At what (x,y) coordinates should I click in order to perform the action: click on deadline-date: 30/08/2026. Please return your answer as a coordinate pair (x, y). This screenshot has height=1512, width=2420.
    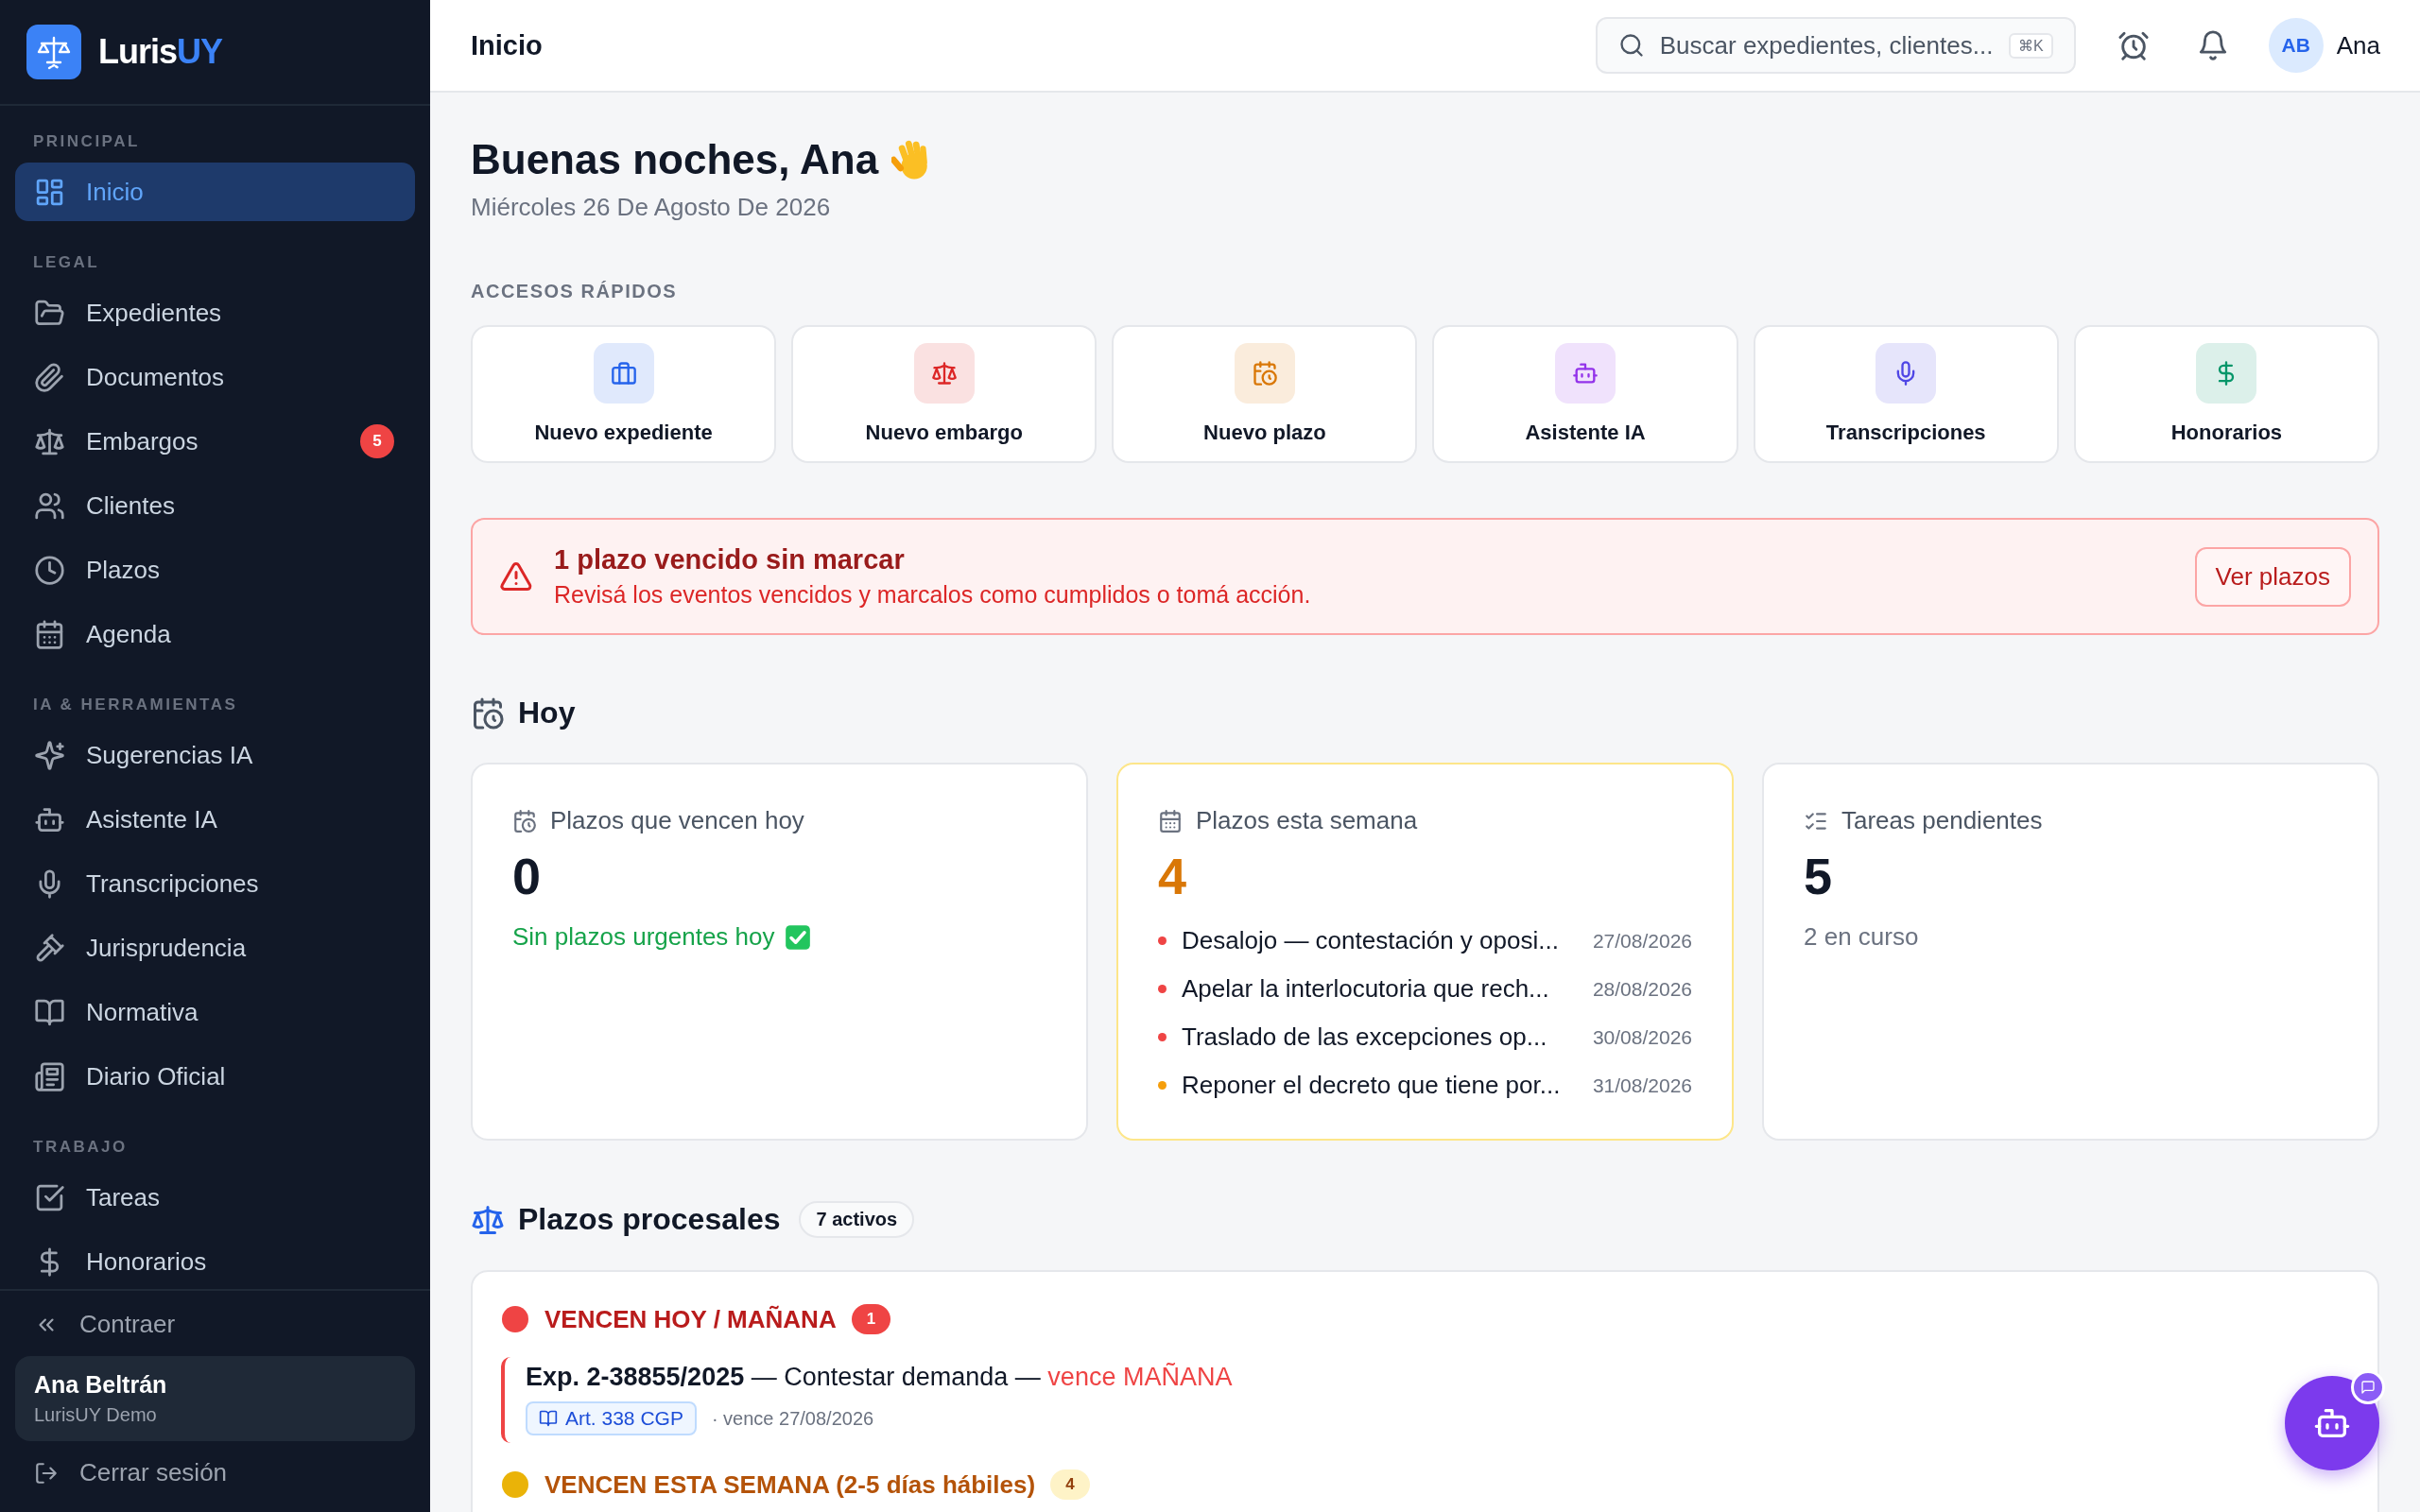
    Looking at the image, I should click on (1642, 1037).